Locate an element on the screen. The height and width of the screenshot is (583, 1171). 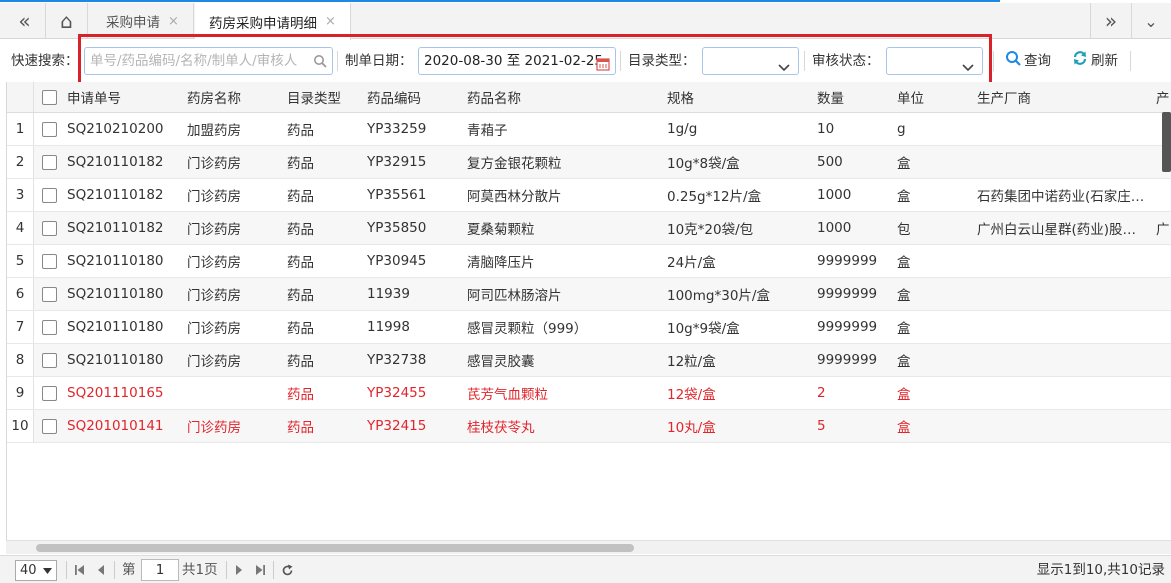
select-all-checkbox is located at coordinates (54, 97).